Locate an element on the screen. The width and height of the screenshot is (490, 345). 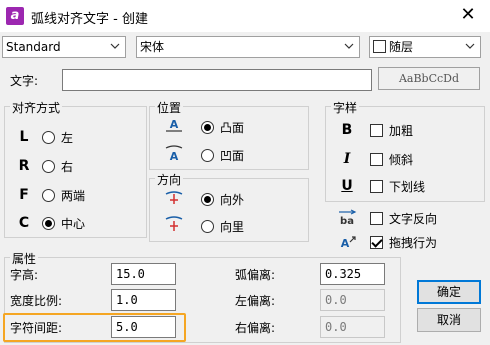
convex-icon: A is located at coordinates (174, 125).